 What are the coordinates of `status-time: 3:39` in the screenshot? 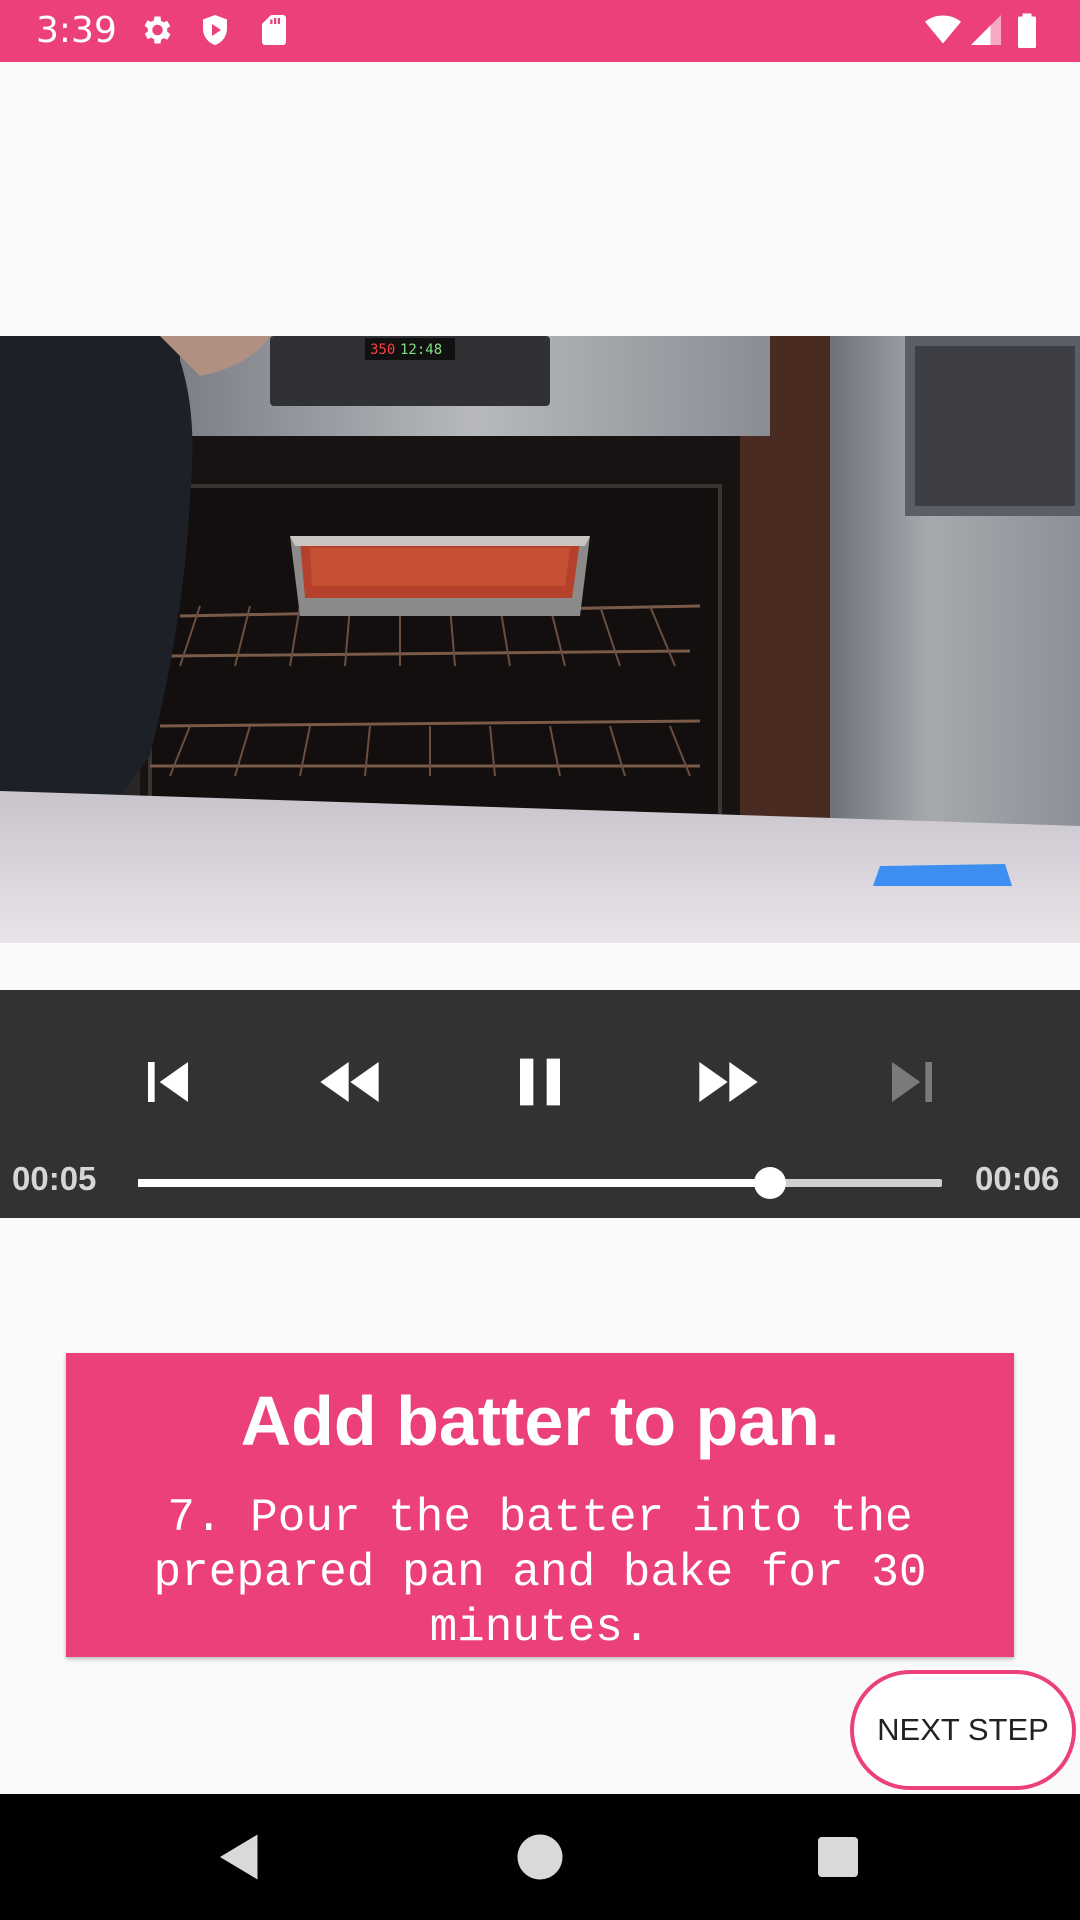 It's located at (76, 30).